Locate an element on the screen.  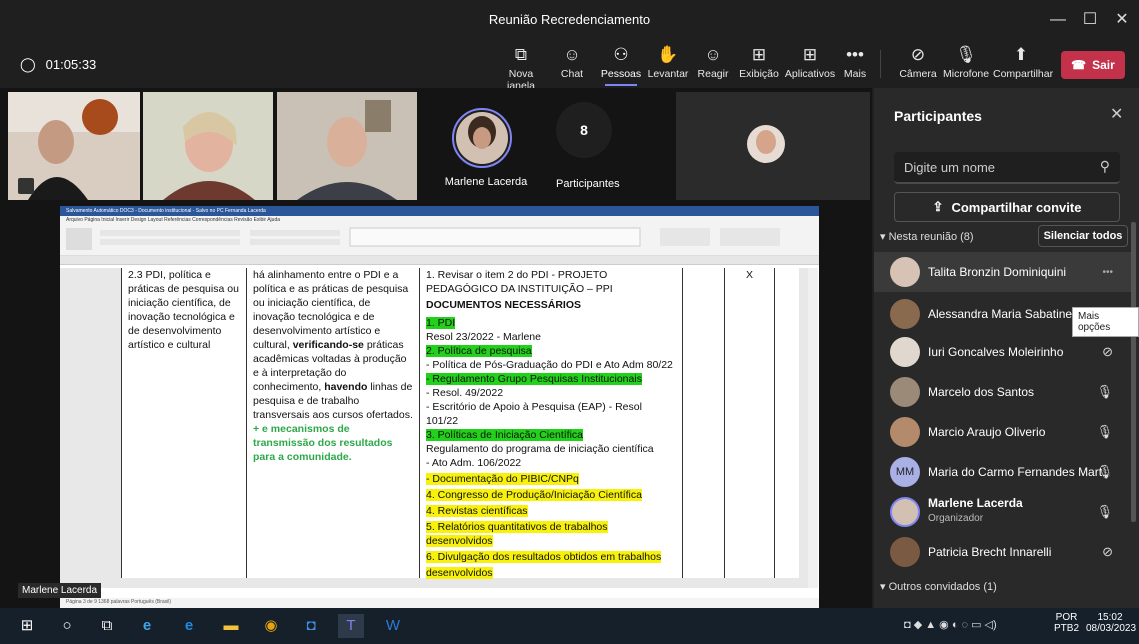
close-panel-icon: ✕ is located at coordinates (1116, 114).